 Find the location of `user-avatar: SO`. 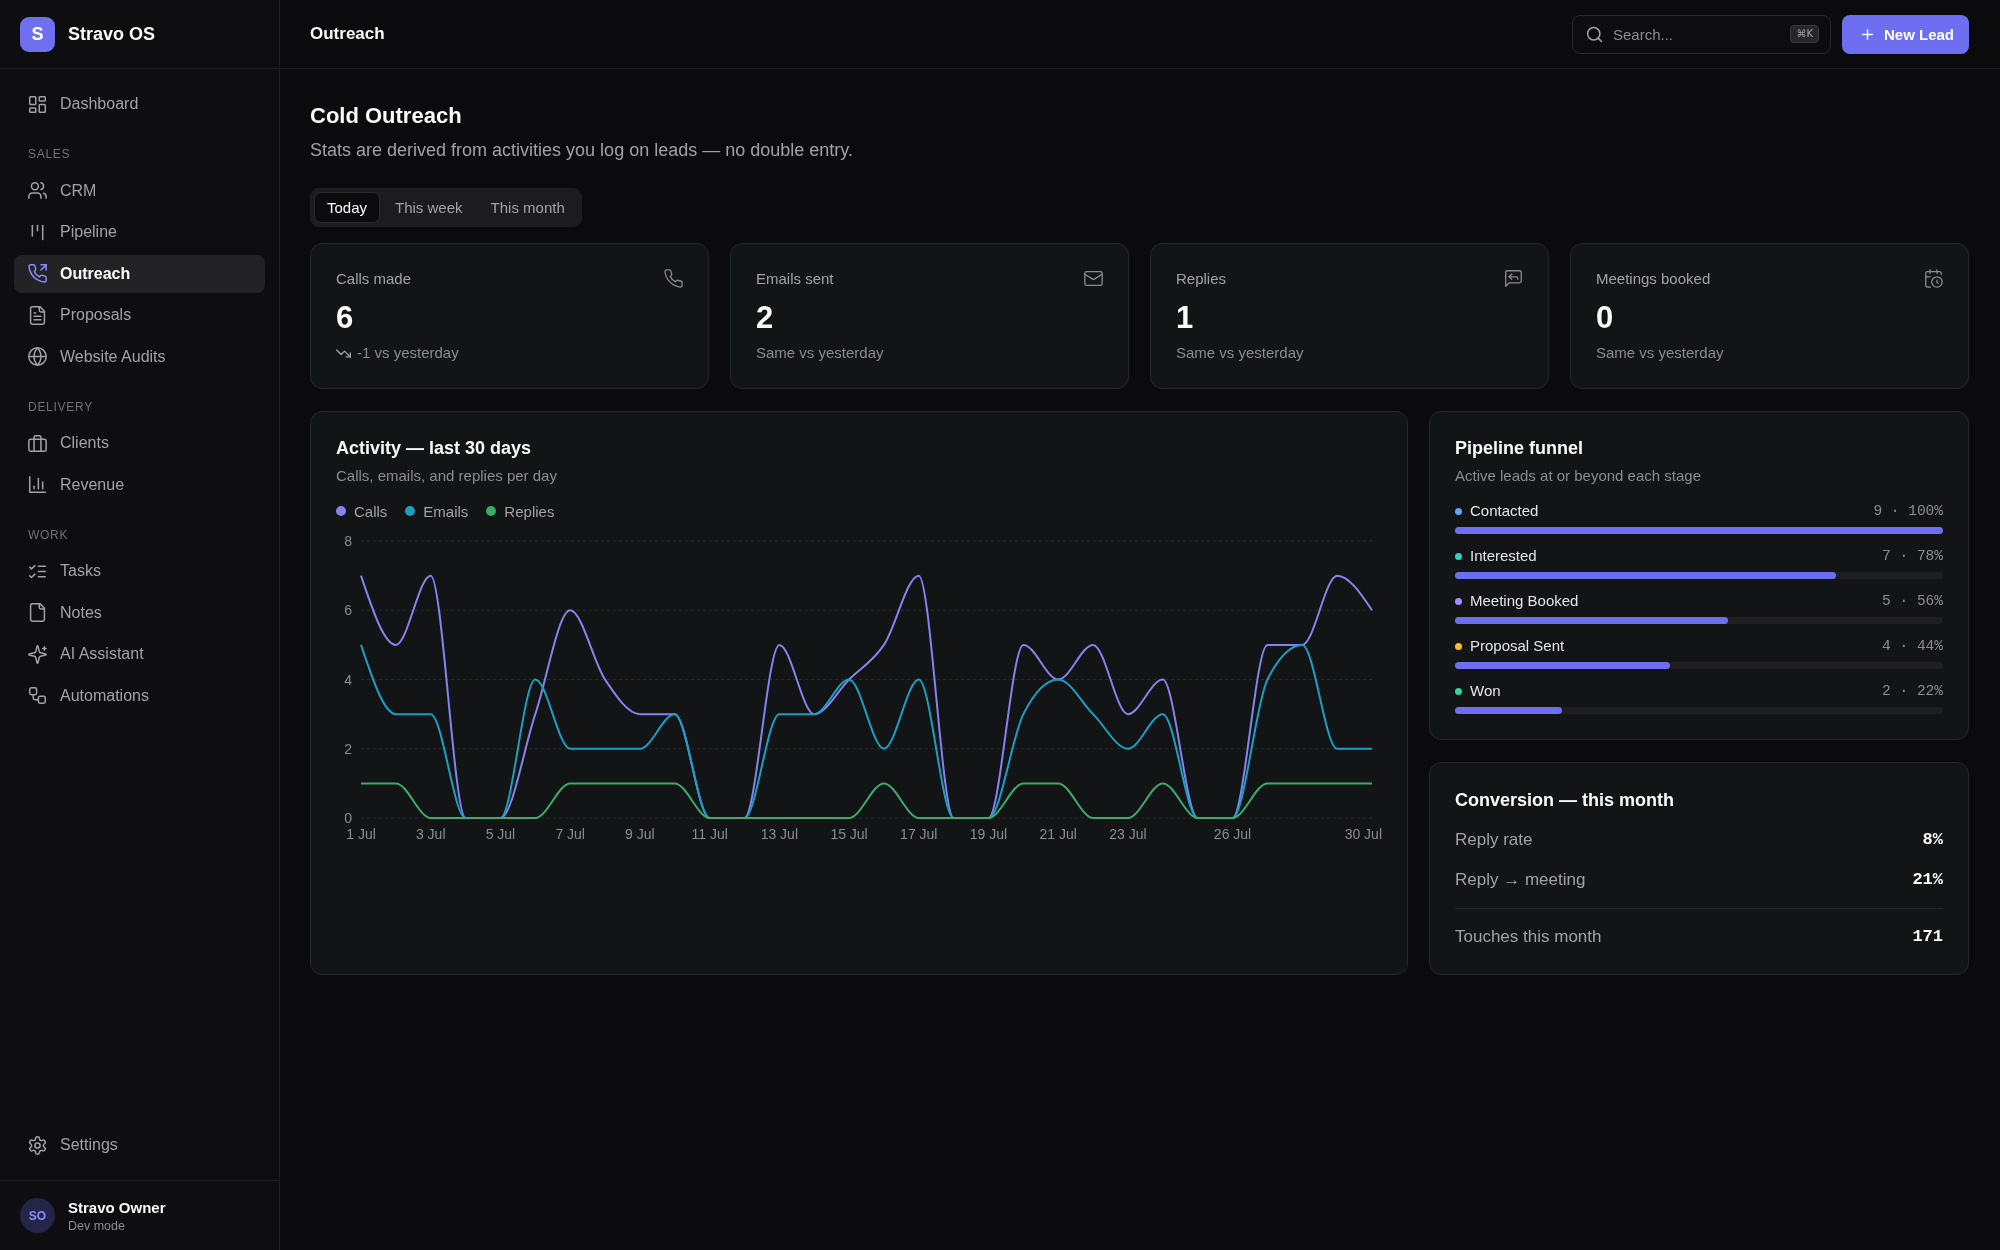

user-avatar: SO is located at coordinates (37, 1215).